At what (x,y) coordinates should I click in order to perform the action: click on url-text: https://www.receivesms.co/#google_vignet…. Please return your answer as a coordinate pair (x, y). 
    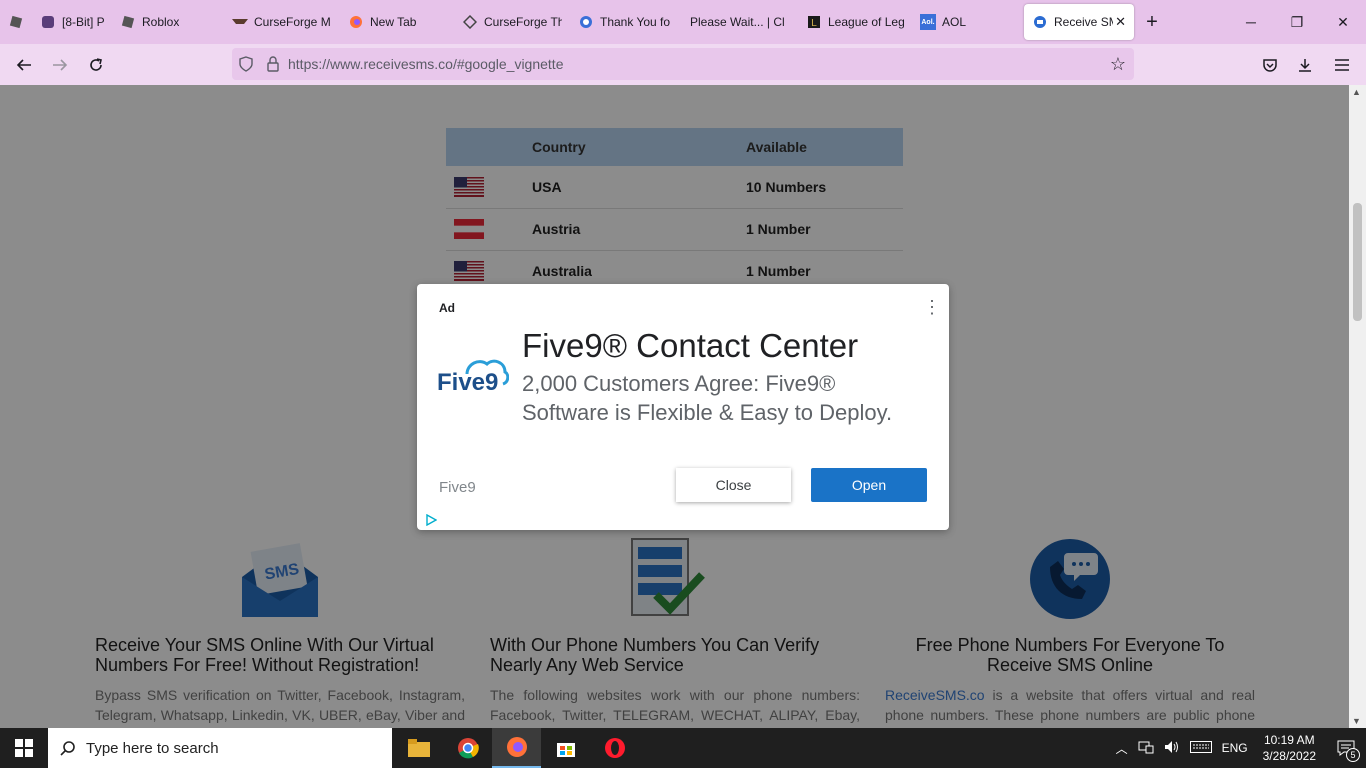
    Looking at the image, I should click on (425, 64).